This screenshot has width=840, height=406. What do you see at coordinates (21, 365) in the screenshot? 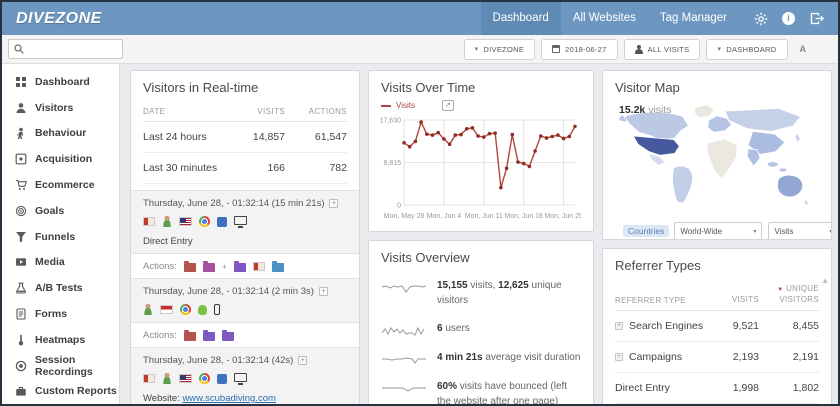
I see `record-icon` at bounding box center [21, 365].